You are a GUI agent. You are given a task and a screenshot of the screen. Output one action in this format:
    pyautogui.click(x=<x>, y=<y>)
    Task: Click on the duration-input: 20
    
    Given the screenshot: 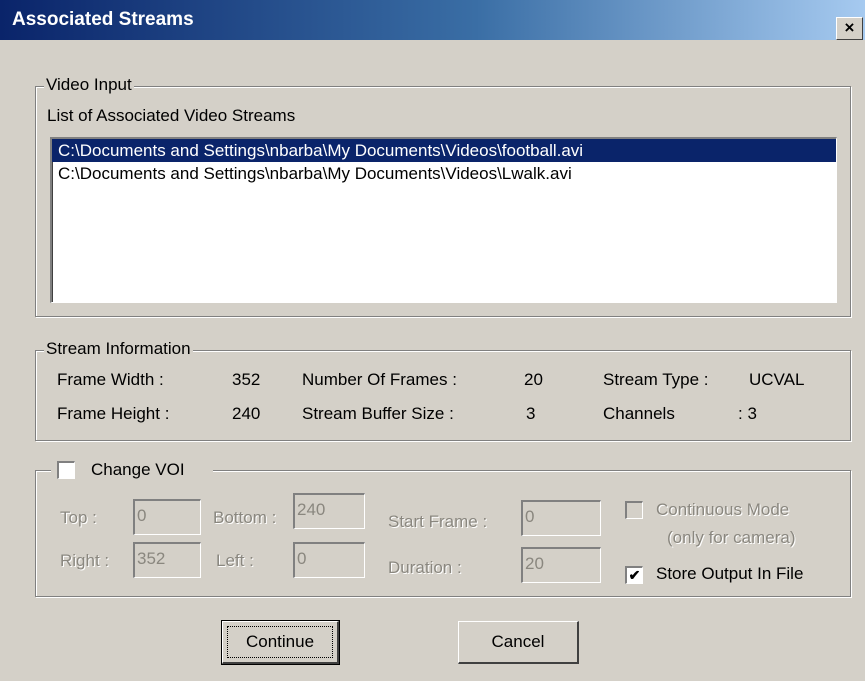 What is the action you would take?
    pyautogui.click(x=561, y=565)
    